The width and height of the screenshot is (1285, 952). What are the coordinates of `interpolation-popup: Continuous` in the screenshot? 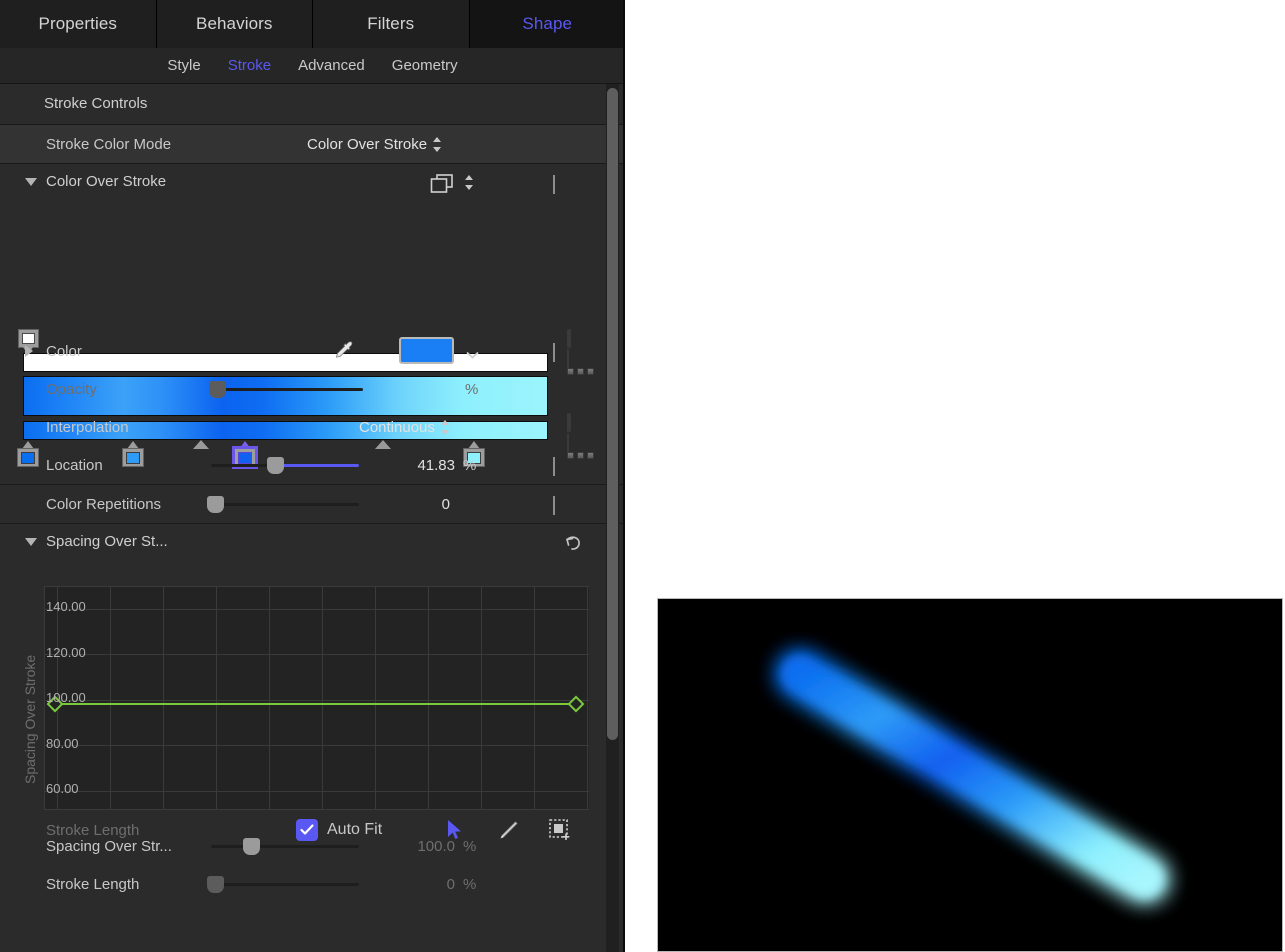 It's located at (404, 427).